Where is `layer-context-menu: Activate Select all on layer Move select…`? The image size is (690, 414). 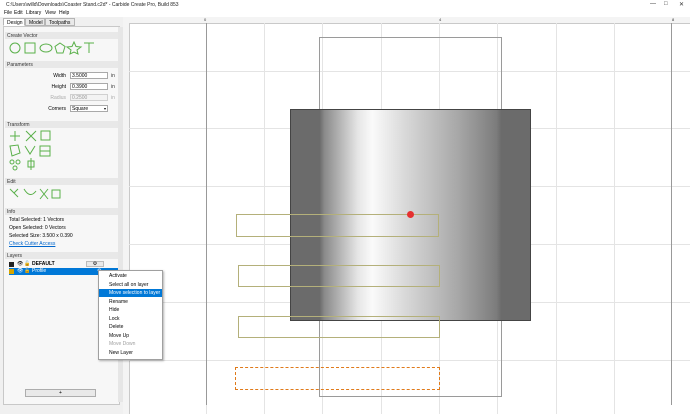 layer-context-menu: Activate Select all on layer Move select… is located at coordinates (130, 315).